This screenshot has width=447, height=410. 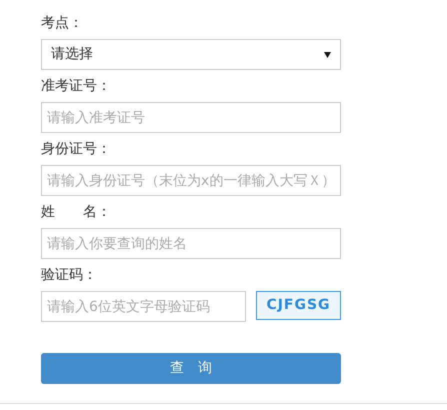 What do you see at coordinates (76, 149) in the screenshot?
I see `field-label: 身份证号：` at bounding box center [76, 149].